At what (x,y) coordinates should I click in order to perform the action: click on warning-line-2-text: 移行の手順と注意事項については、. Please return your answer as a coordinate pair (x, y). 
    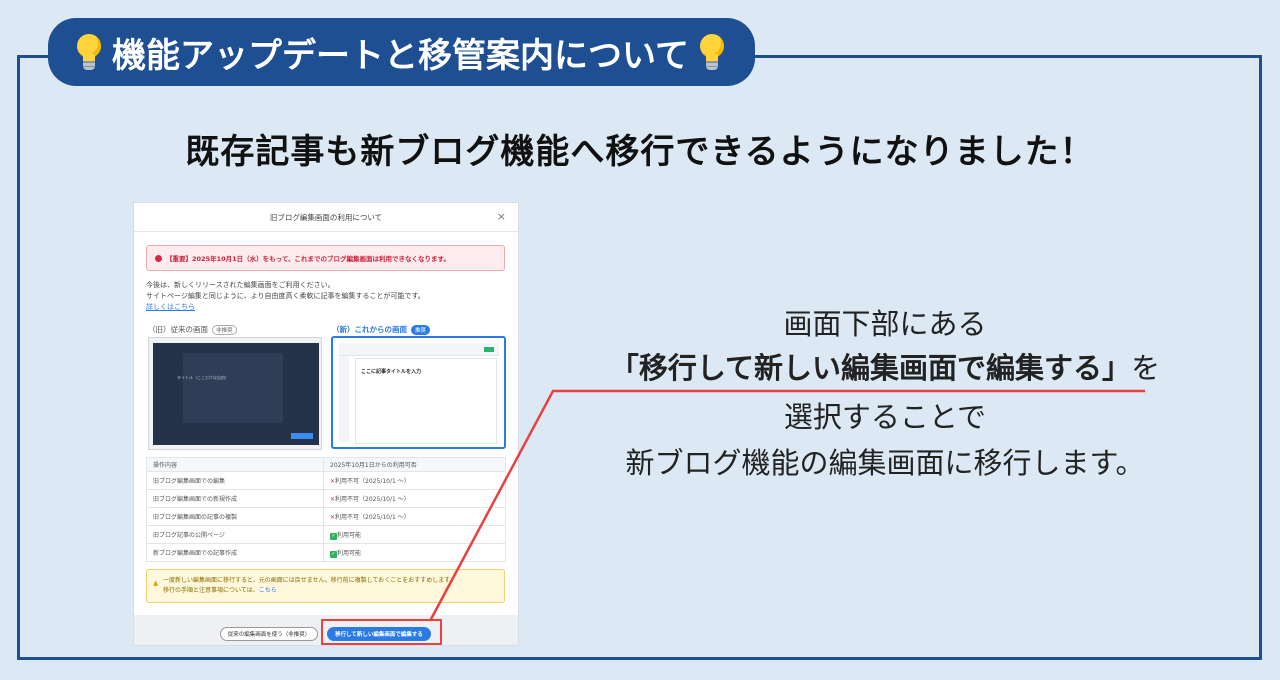
    Looking at the image, I should click on (211, 590).